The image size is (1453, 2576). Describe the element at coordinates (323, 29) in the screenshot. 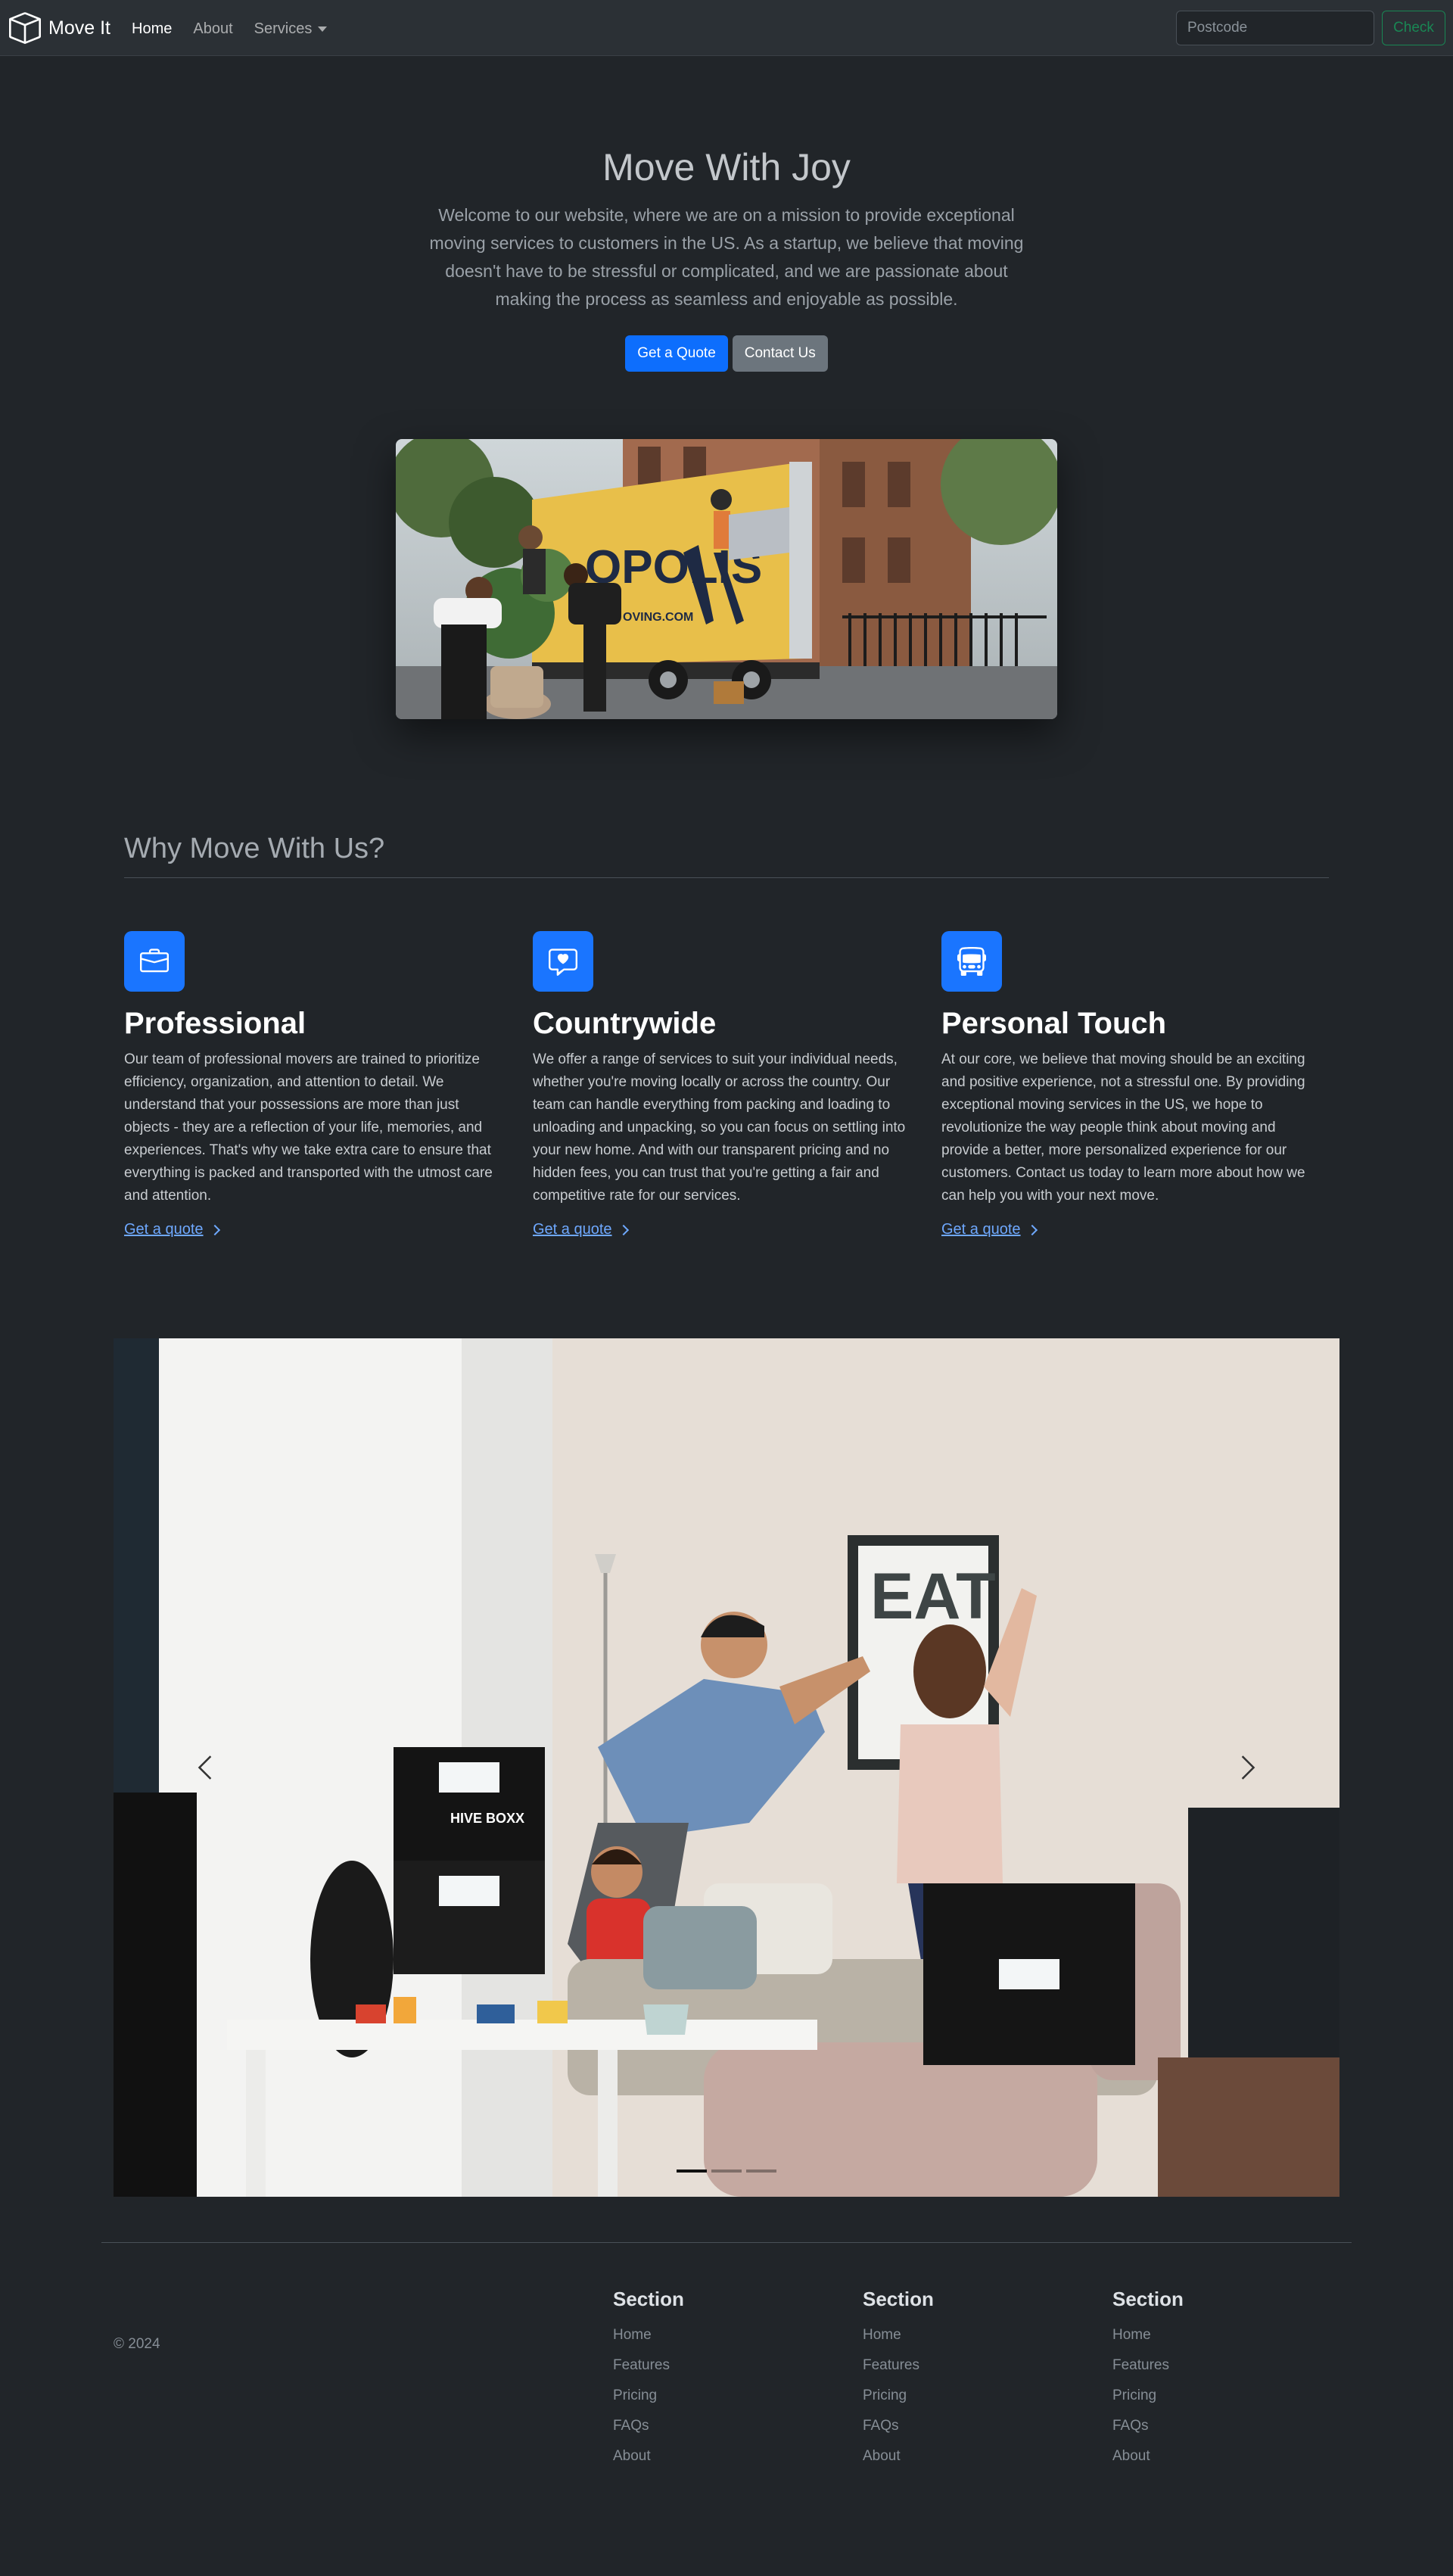

I see `caret-down-icon` at that location.